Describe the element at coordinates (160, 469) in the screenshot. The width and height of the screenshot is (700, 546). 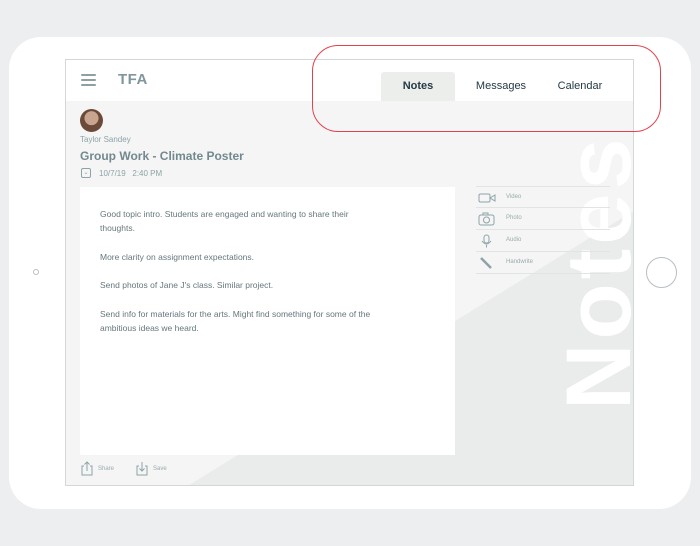
I see `save-label: Save` at that location.